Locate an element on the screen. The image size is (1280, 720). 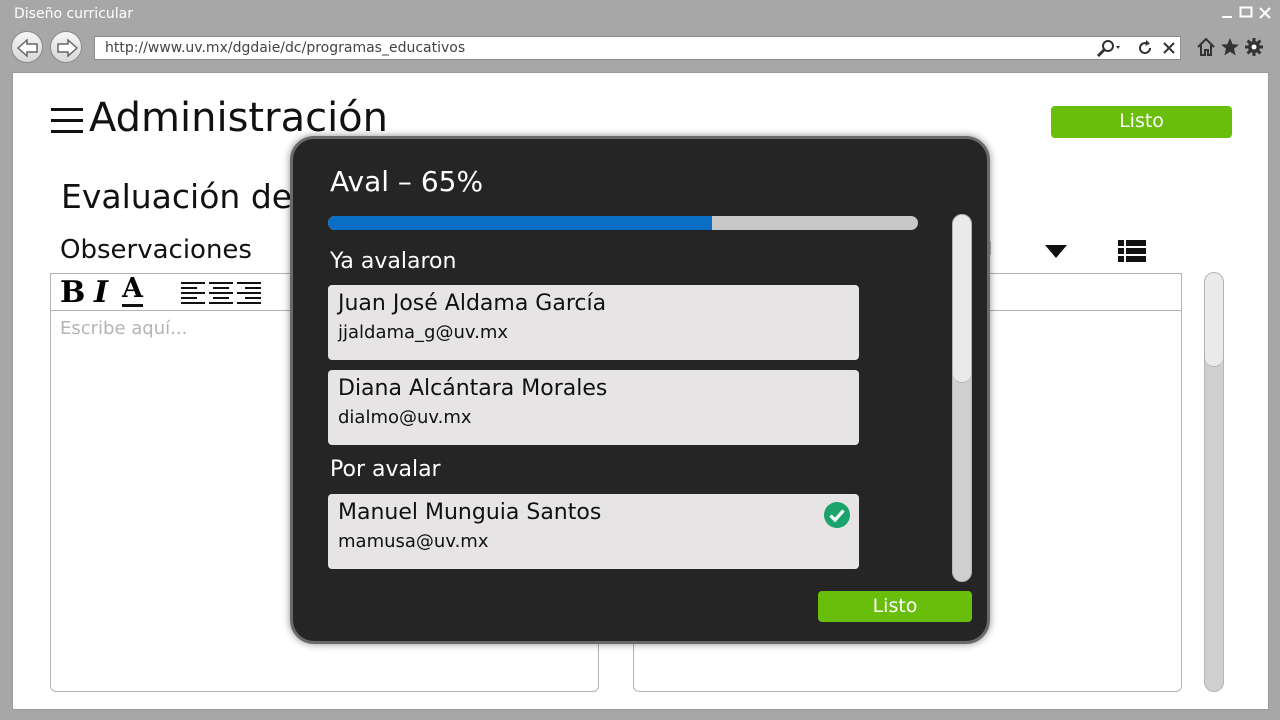
modal-done-button: Listo is located at coordinates (895, 606).